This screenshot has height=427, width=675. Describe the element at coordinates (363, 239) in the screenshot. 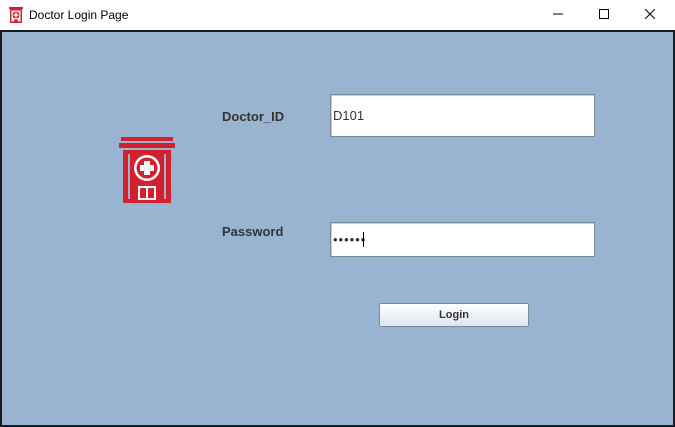

I see `text-caret` at that location.